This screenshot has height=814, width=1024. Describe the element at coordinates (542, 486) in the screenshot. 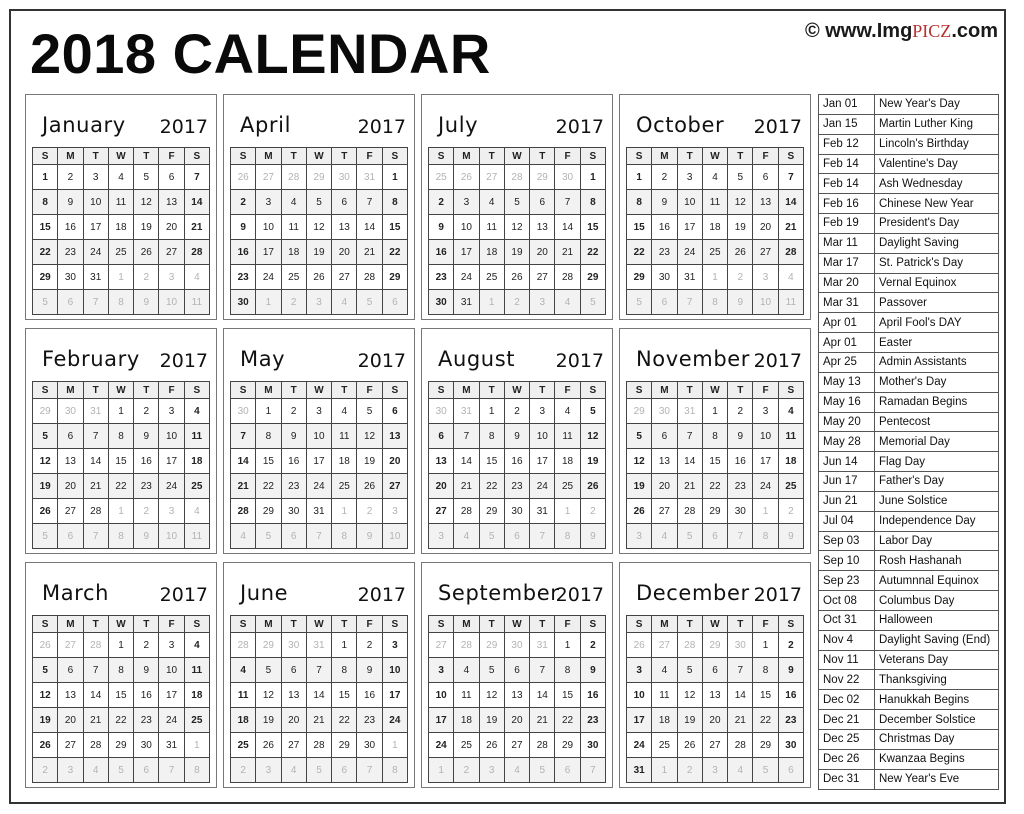

I see `day-cell: 24` at that location.